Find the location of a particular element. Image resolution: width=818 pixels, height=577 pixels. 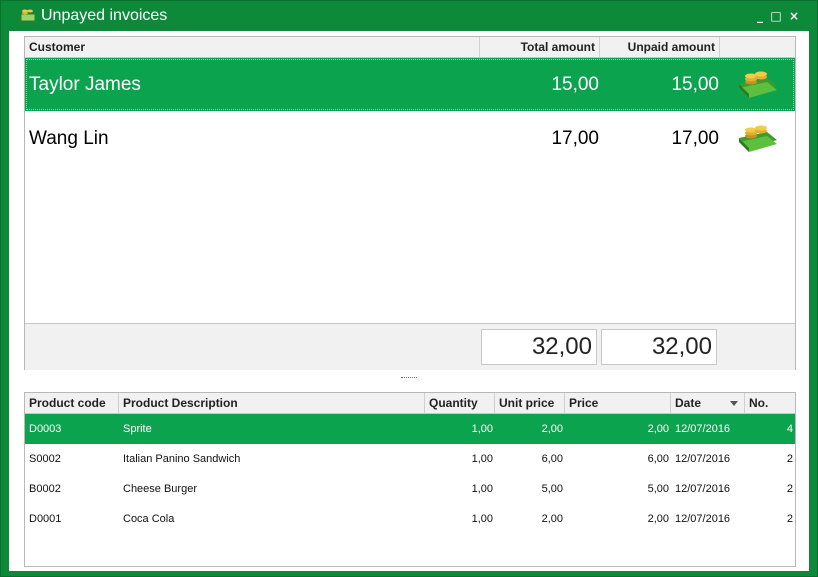

title-bar: Unpayed invoices _ □ × is located at coordinates (409, 16).